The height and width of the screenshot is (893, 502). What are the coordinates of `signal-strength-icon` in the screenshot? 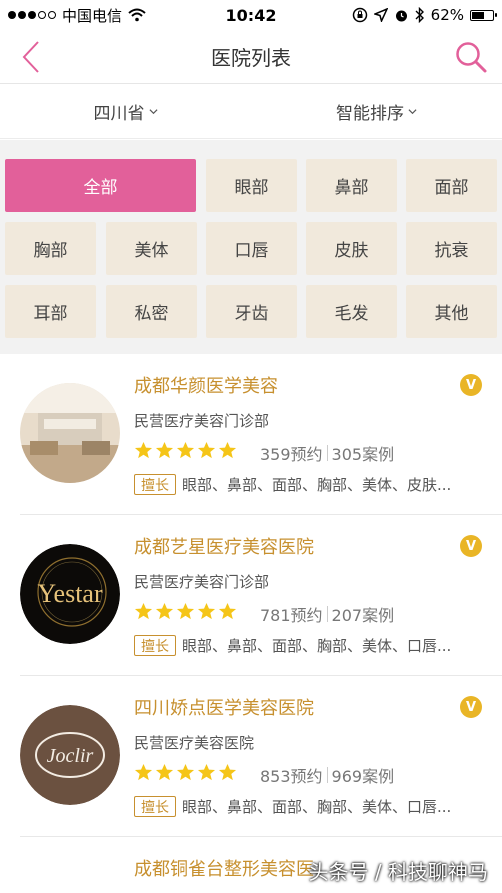 It's located at (32, 15).